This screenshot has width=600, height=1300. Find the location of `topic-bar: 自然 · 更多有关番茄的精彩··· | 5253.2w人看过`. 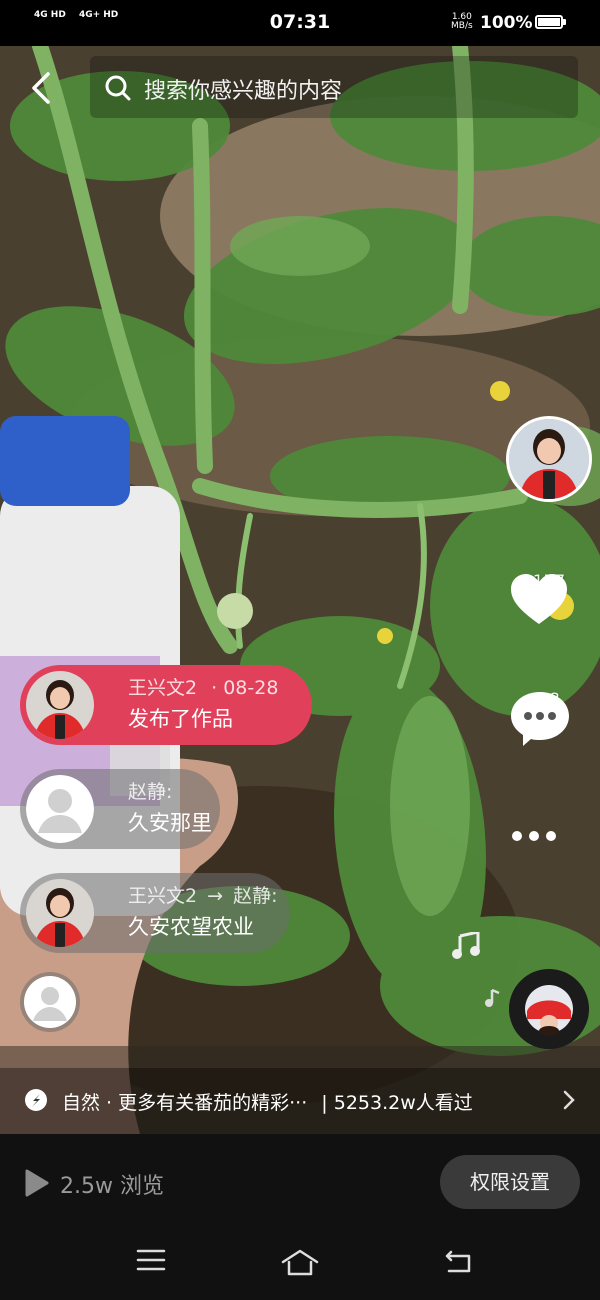

topic-bar: 自然 · 更多有关番茄的精彩··· | 5253.2w人看过 is located at coordinates (300, 1101).